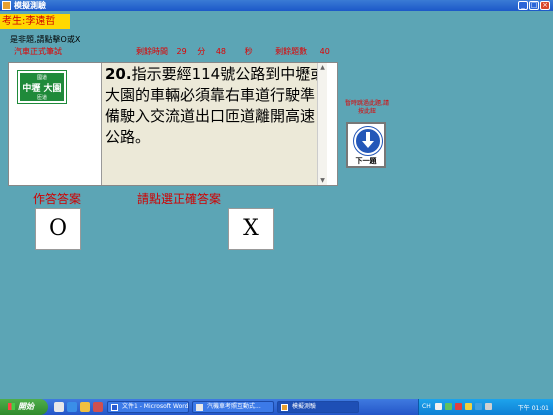  Describe the element at coordinates (30, 5) in the screenshot. I see `window-title: 模擬測驗` at that location.